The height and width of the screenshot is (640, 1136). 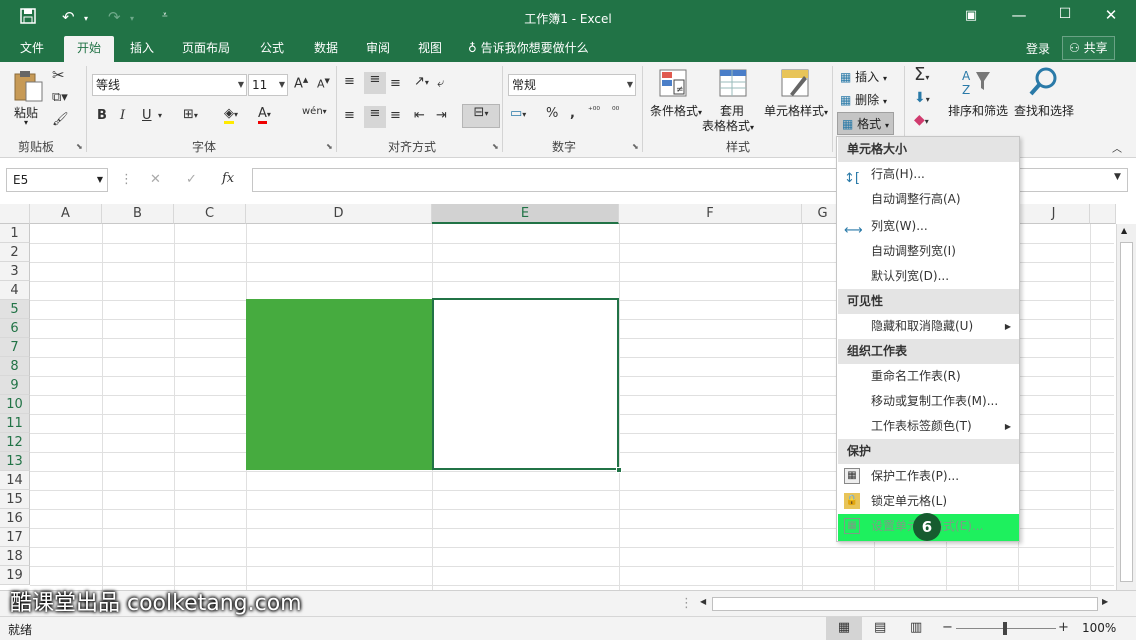 I want to click on zoom-in-icon: +, so click(x=1063, y=627).